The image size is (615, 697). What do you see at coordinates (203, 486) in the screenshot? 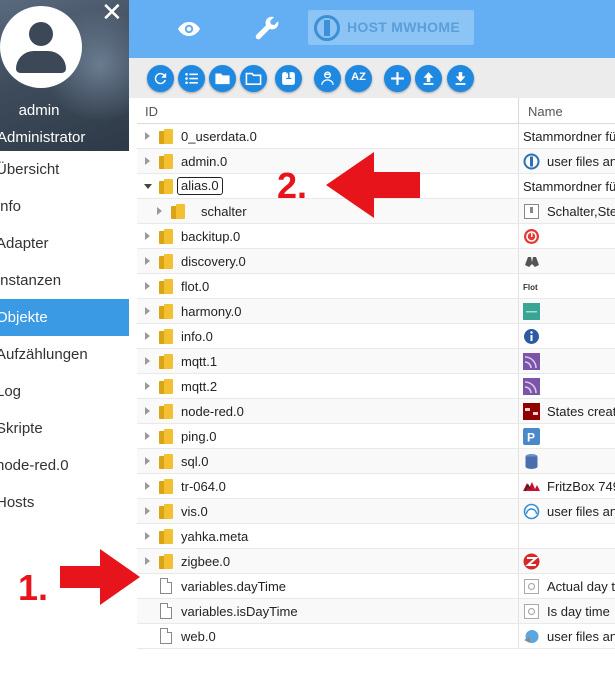
I see `row-id: tr-064.0` at bounding box center [203, 486].